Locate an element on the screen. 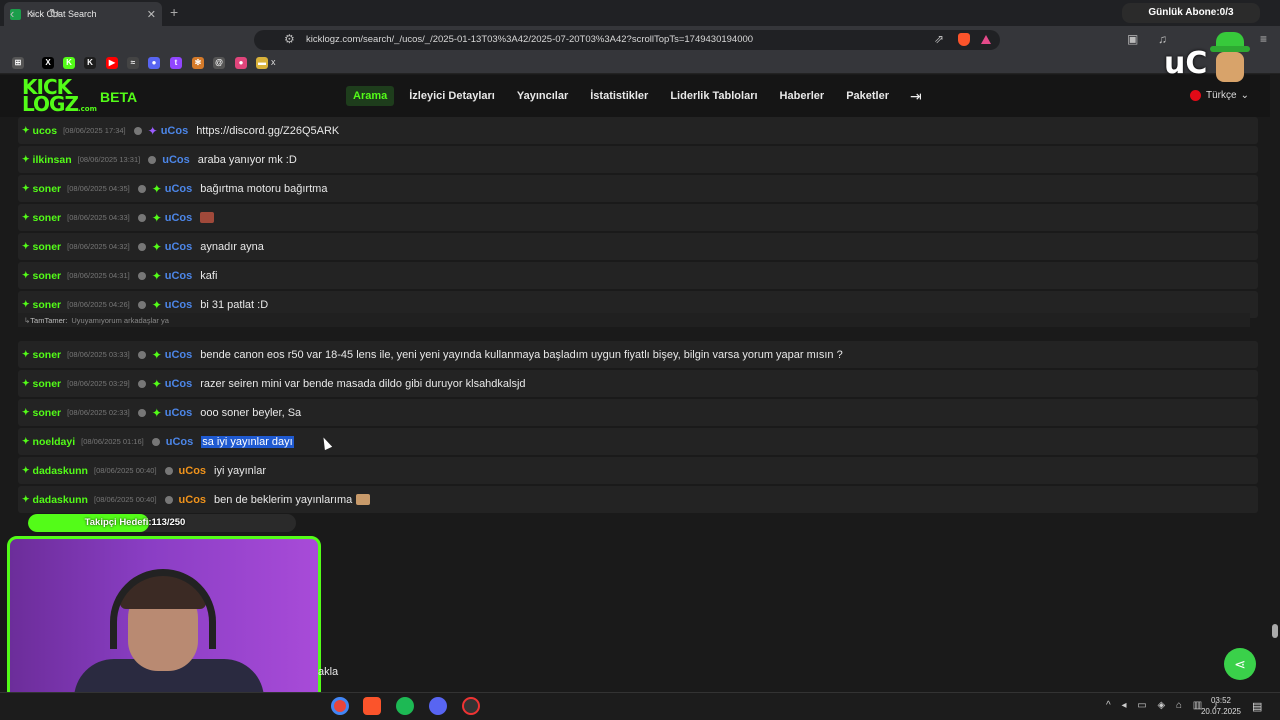  nav-arama: Arama is located at coordinates (370, 96).